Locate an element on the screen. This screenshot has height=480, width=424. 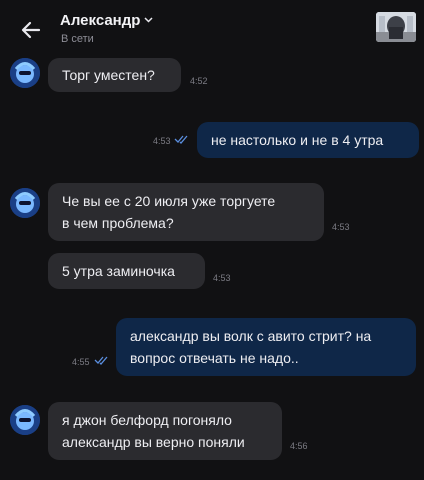
message-bubble-outgoing: не настолько и не в 4 утра is located at coordinates (308, 140).